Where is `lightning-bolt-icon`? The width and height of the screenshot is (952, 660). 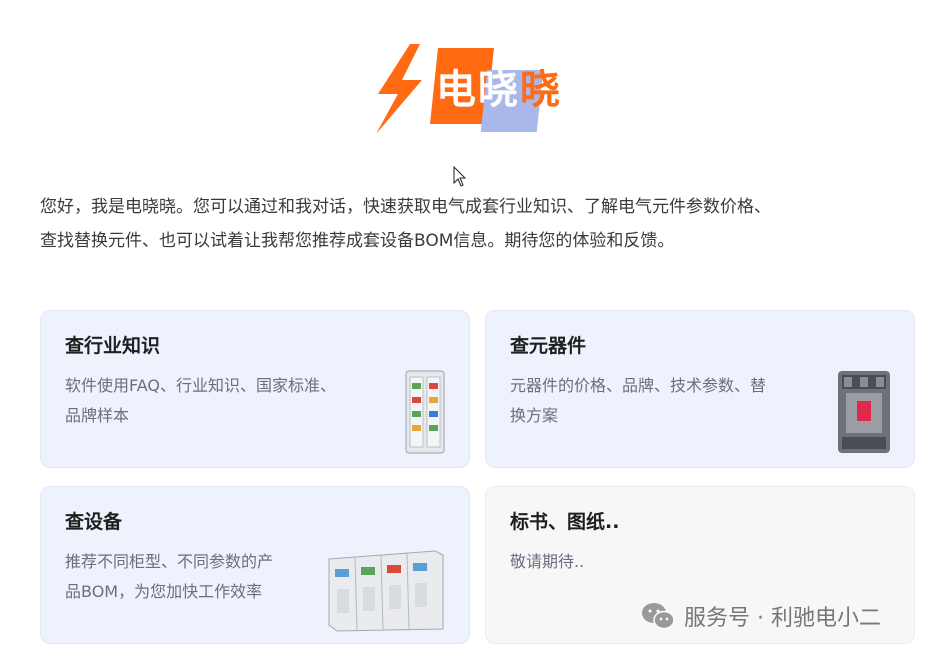 lightning-bolt-icon is located at coordinates (399, 89).